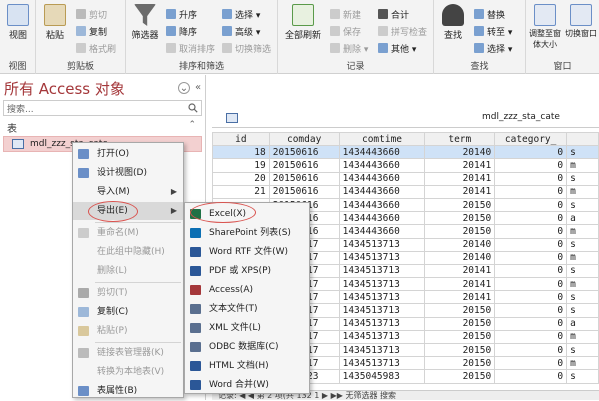 The width and height of the screenshot is (599, 401). What do you see at coordinates (247, 271) in the screenshot?
I see `export-menu-item: PDF 或 XPS(P)` at bounding box center [247, 271].